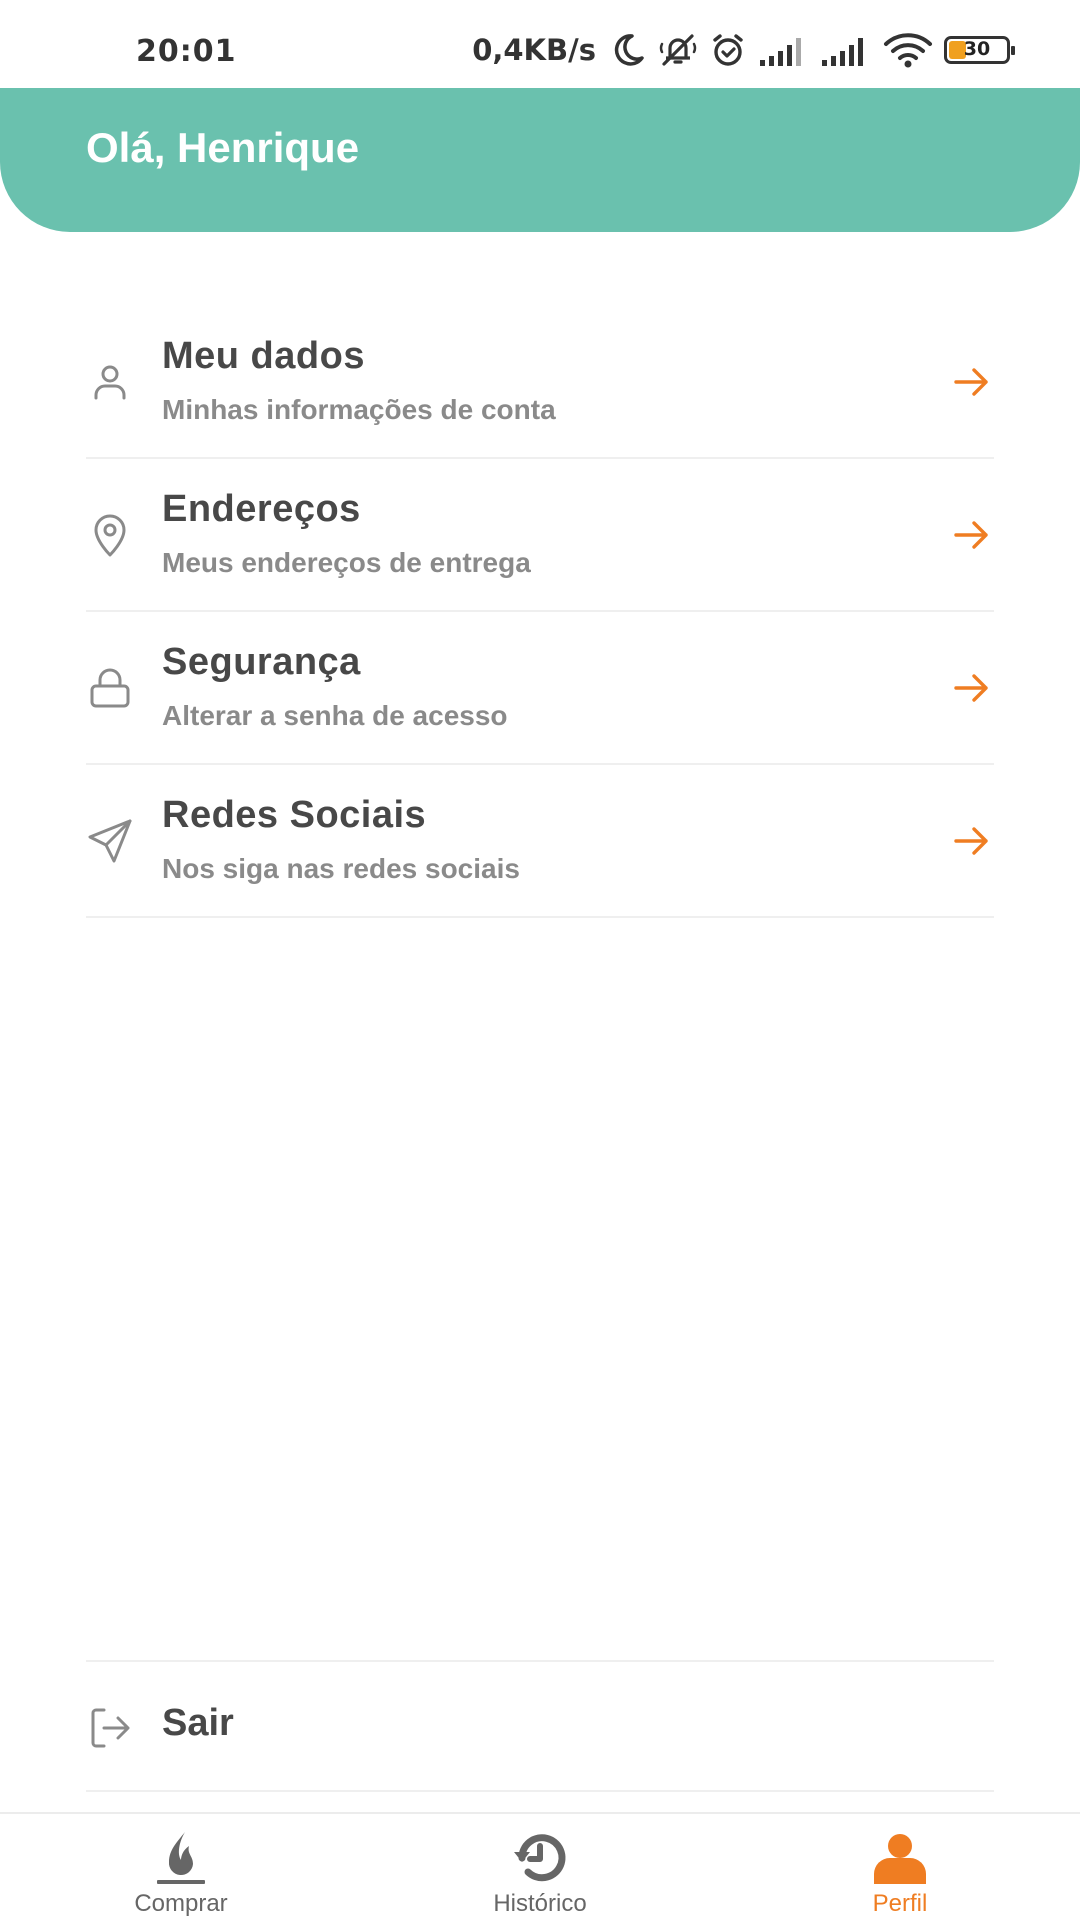 The width and height of the screenshot is (1080, 1920). I want to click on mute-icon, so click(678, 50).